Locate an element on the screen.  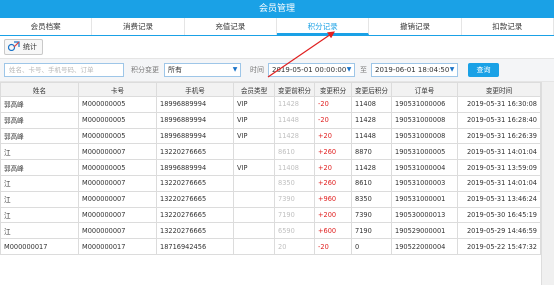
annotation-arrow is located at coordinates (301, 54).